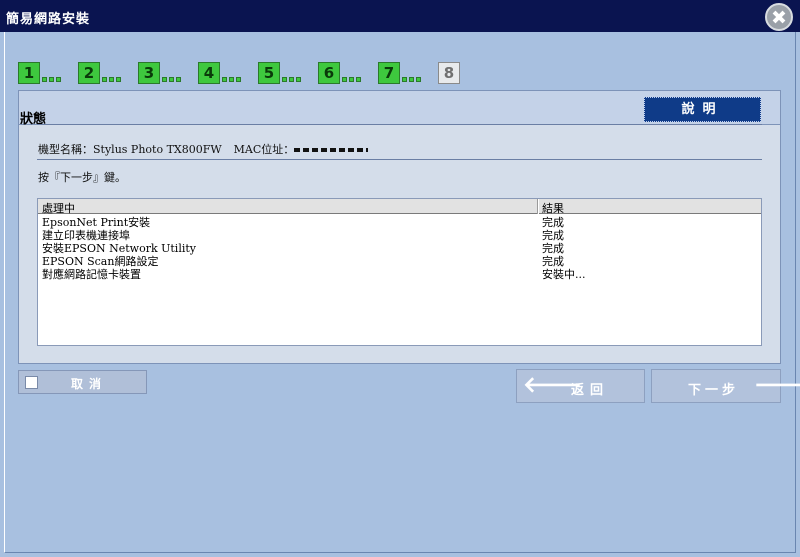  What do you see at coordinates (702, 109) in the screenshot?
I see `help-button: 說明` at bounding box center [702, 109].